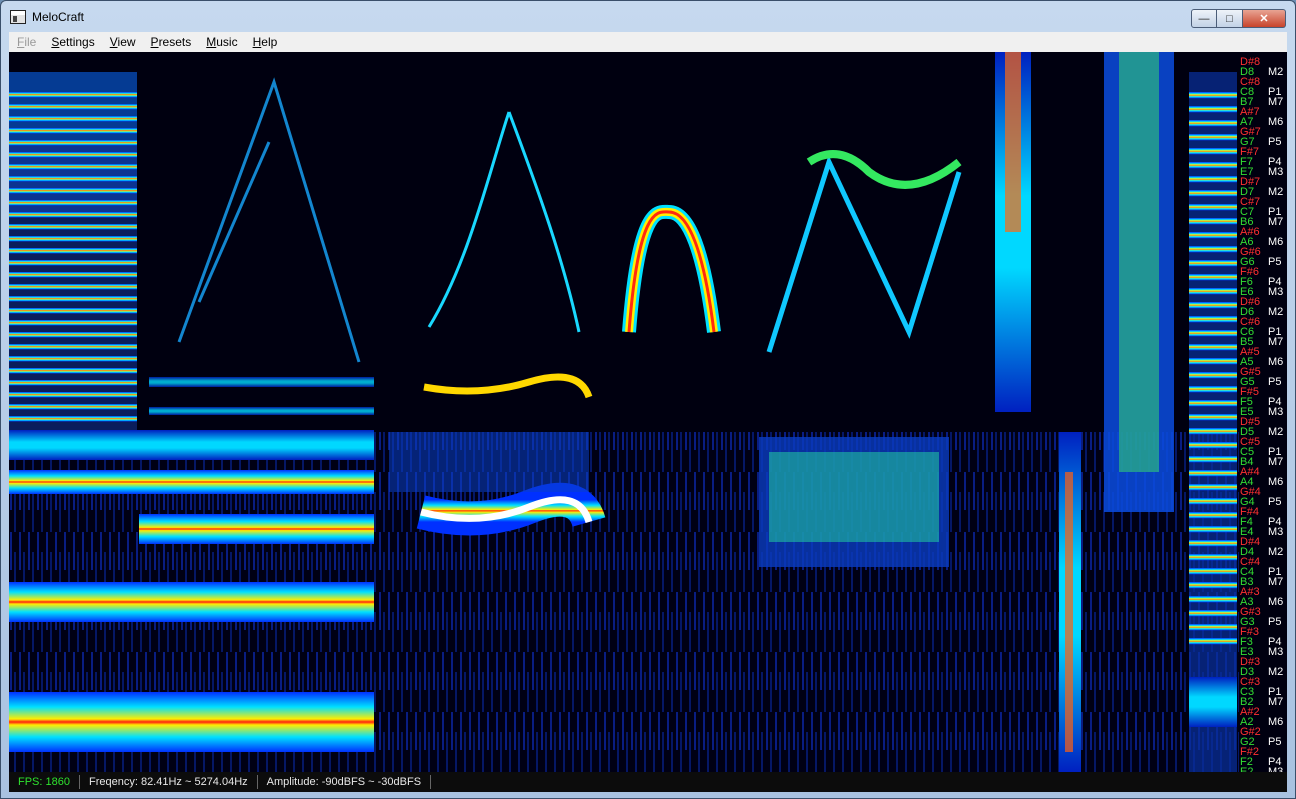  Describe the element at coordinates (169, 782) in the screenshot. I see `frequency-range: Freqency: 82.41Hz ~ 5274.04Hz` at that location.